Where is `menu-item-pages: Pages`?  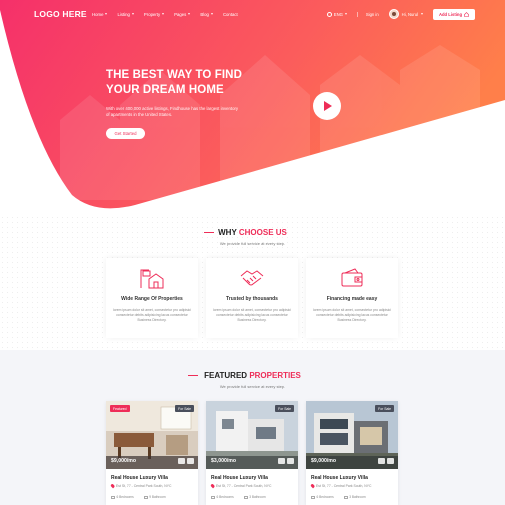 menu-item-pages: Pages is located at coordinates (182, 14).